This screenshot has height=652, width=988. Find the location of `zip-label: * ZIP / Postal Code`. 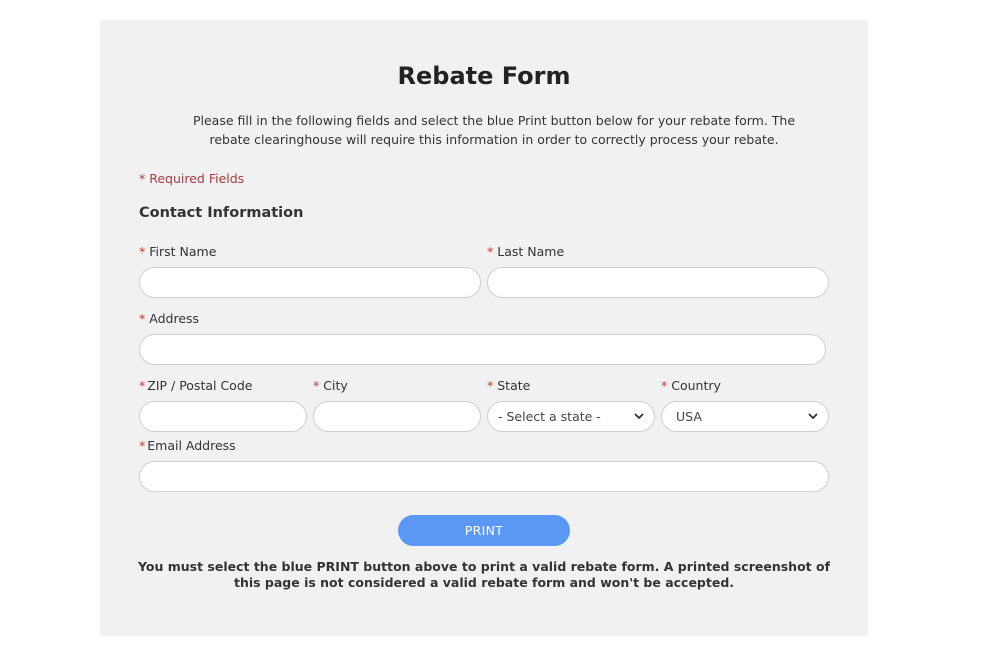

zip-label: * ZIP / Postal Code is located at coordinates (196, 385).